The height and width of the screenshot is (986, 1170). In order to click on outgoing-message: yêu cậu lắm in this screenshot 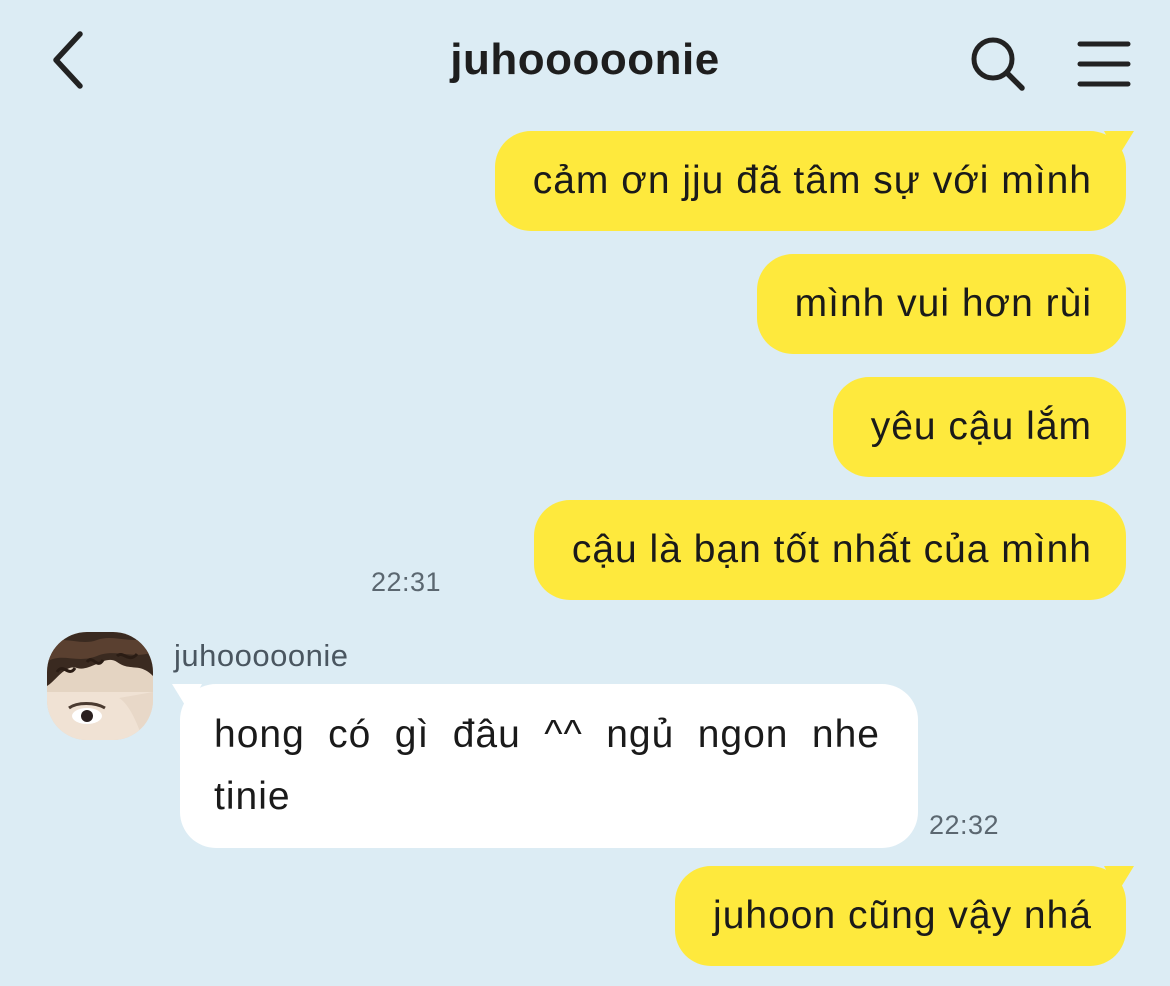, I will do `click(979, 427)`.